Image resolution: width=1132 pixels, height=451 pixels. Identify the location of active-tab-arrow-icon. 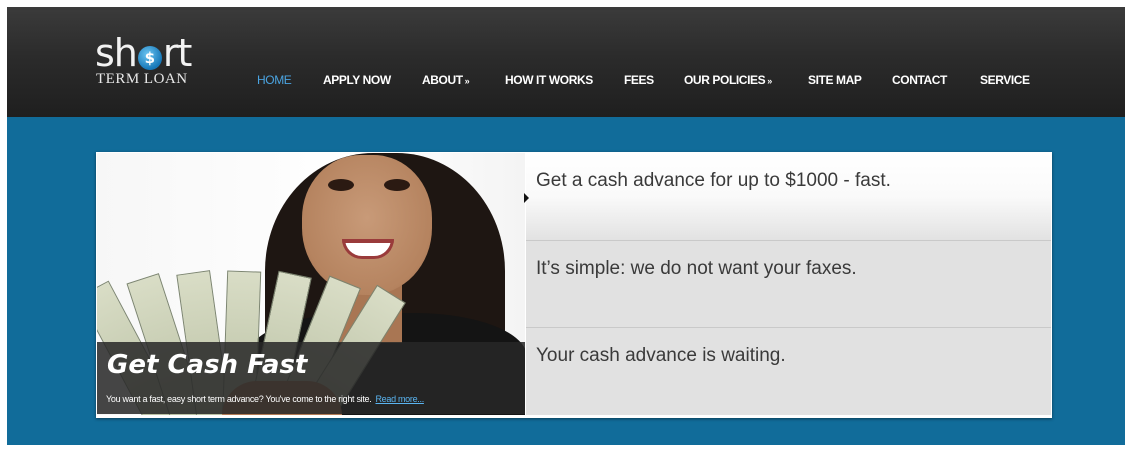
(526, 198).